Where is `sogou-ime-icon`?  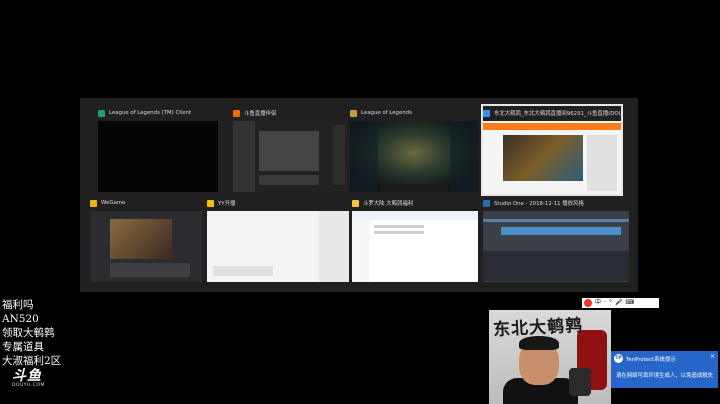 sogou-ime-icon is located at coordinates (588, 303).